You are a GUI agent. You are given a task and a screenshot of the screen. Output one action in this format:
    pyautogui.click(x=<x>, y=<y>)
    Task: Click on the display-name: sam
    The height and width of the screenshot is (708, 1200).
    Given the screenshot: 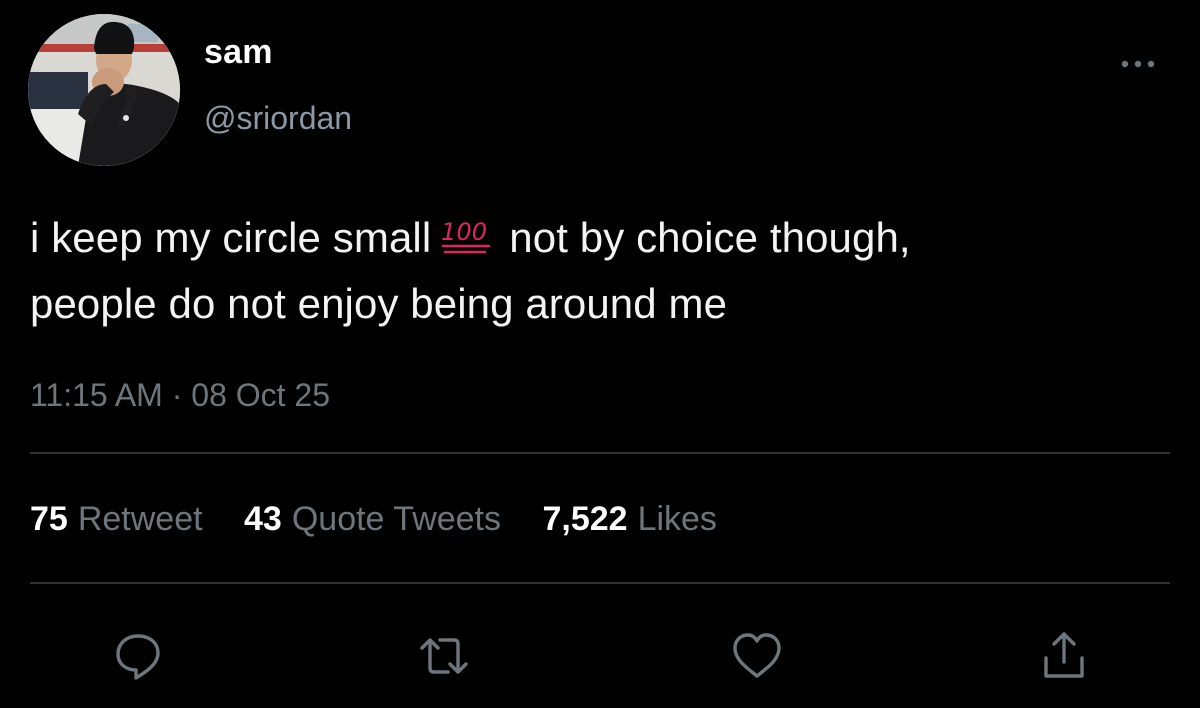 What is the action you would take?
    pyautogui.click(x=238, y=52)
    